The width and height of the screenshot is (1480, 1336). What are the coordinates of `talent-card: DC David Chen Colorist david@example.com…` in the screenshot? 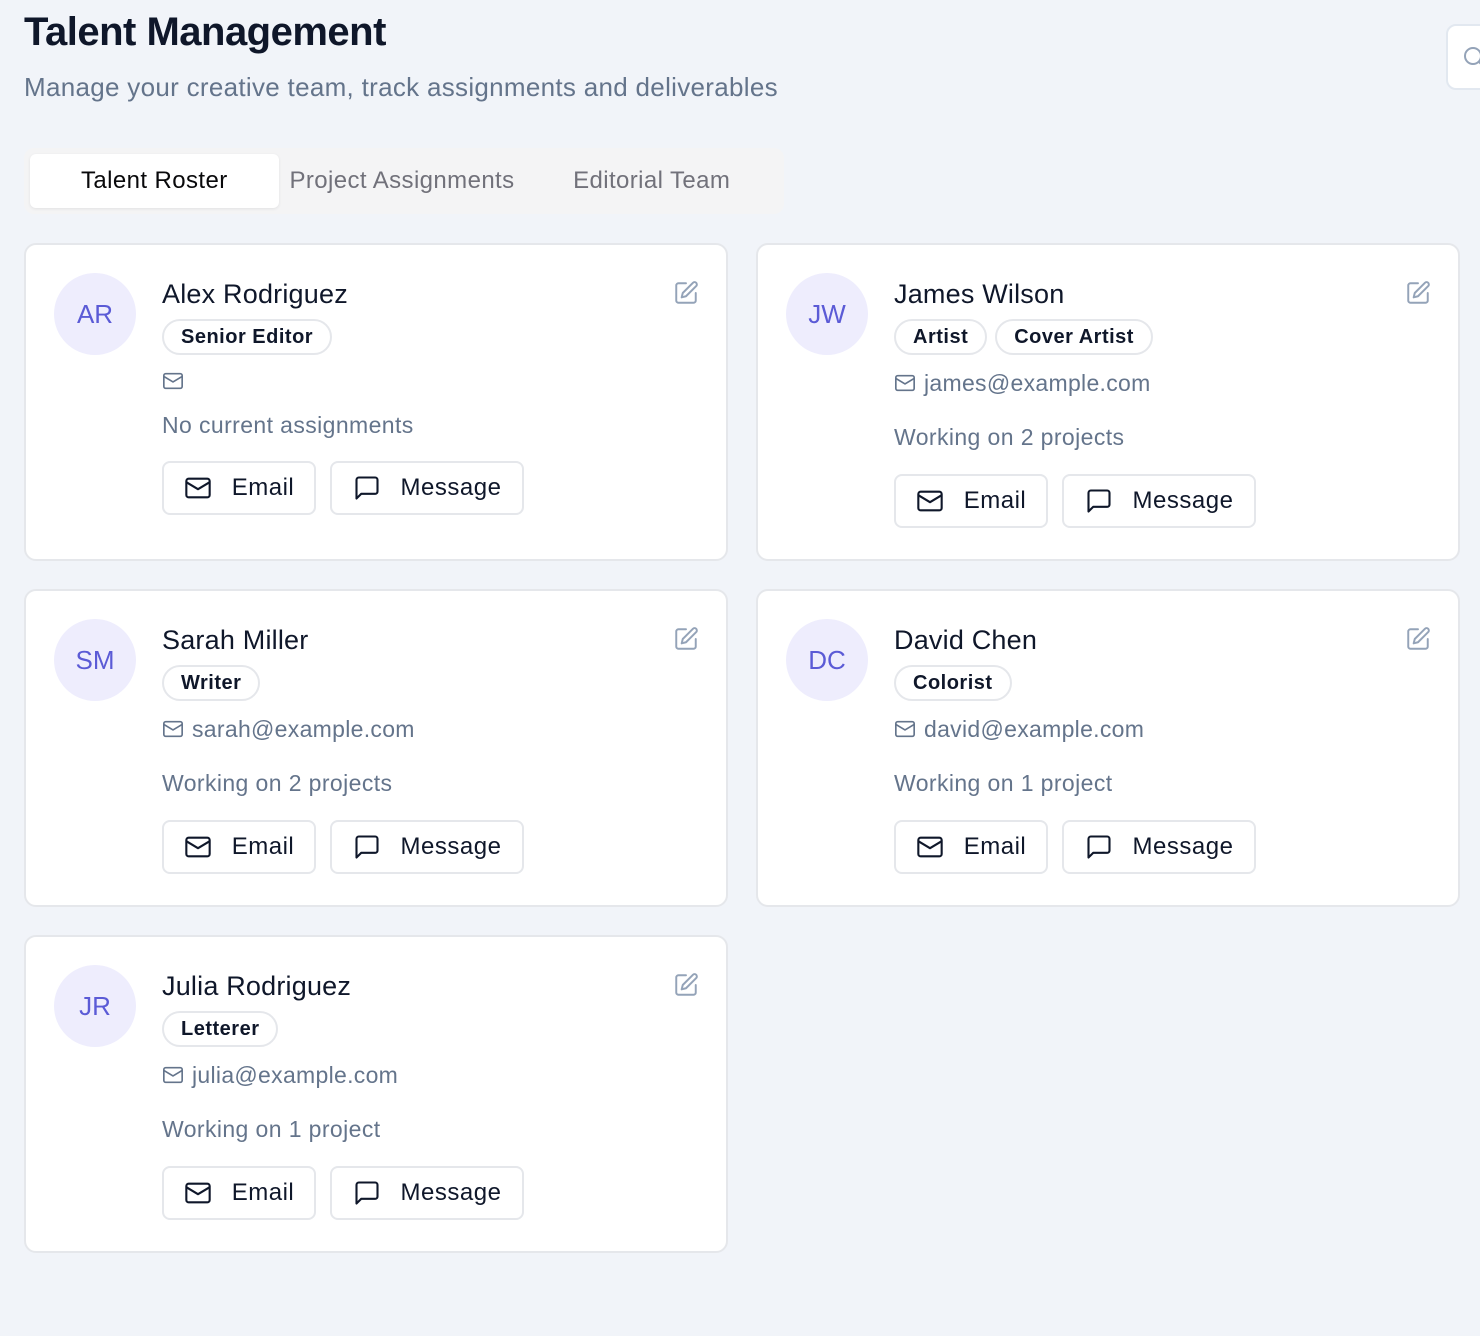 It's located at (1108, 748).